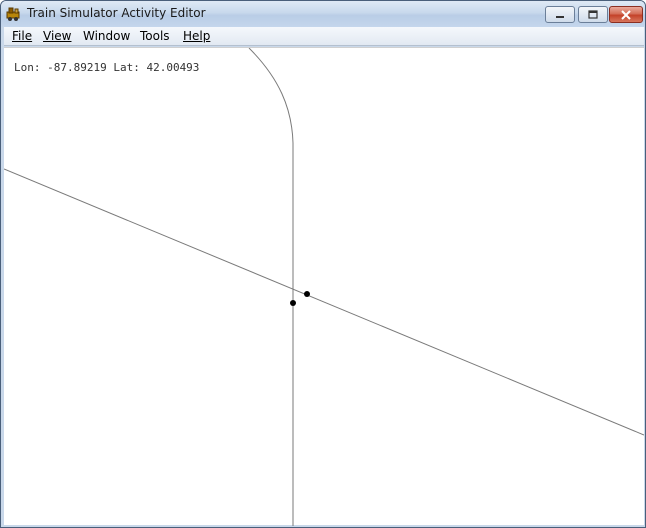 This screenshot has width=646, height=528. I want to click on menu-help-label: Help, so click(197, 36).